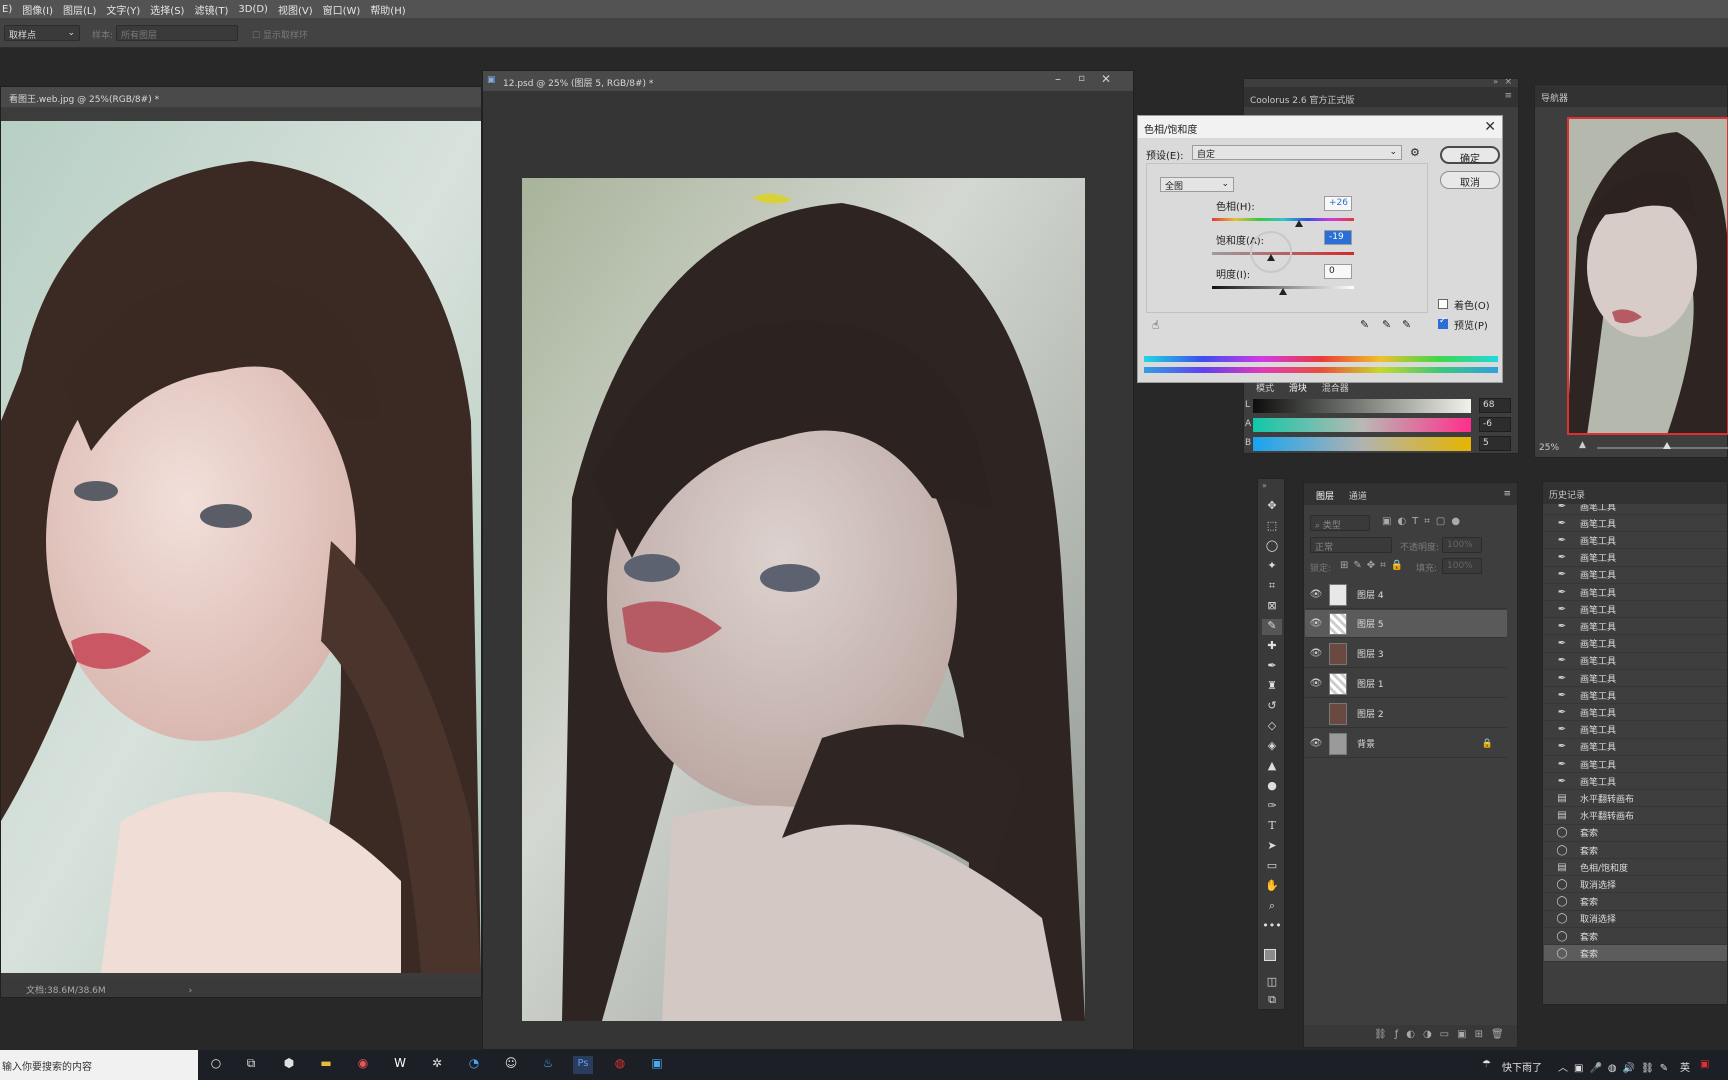 This screenshot has width=1728, height=1080. What do you see at coordinates (37, 9) in the screenshot?
I see `menu-item: 图像(I)` at bounding box center [37, 9].